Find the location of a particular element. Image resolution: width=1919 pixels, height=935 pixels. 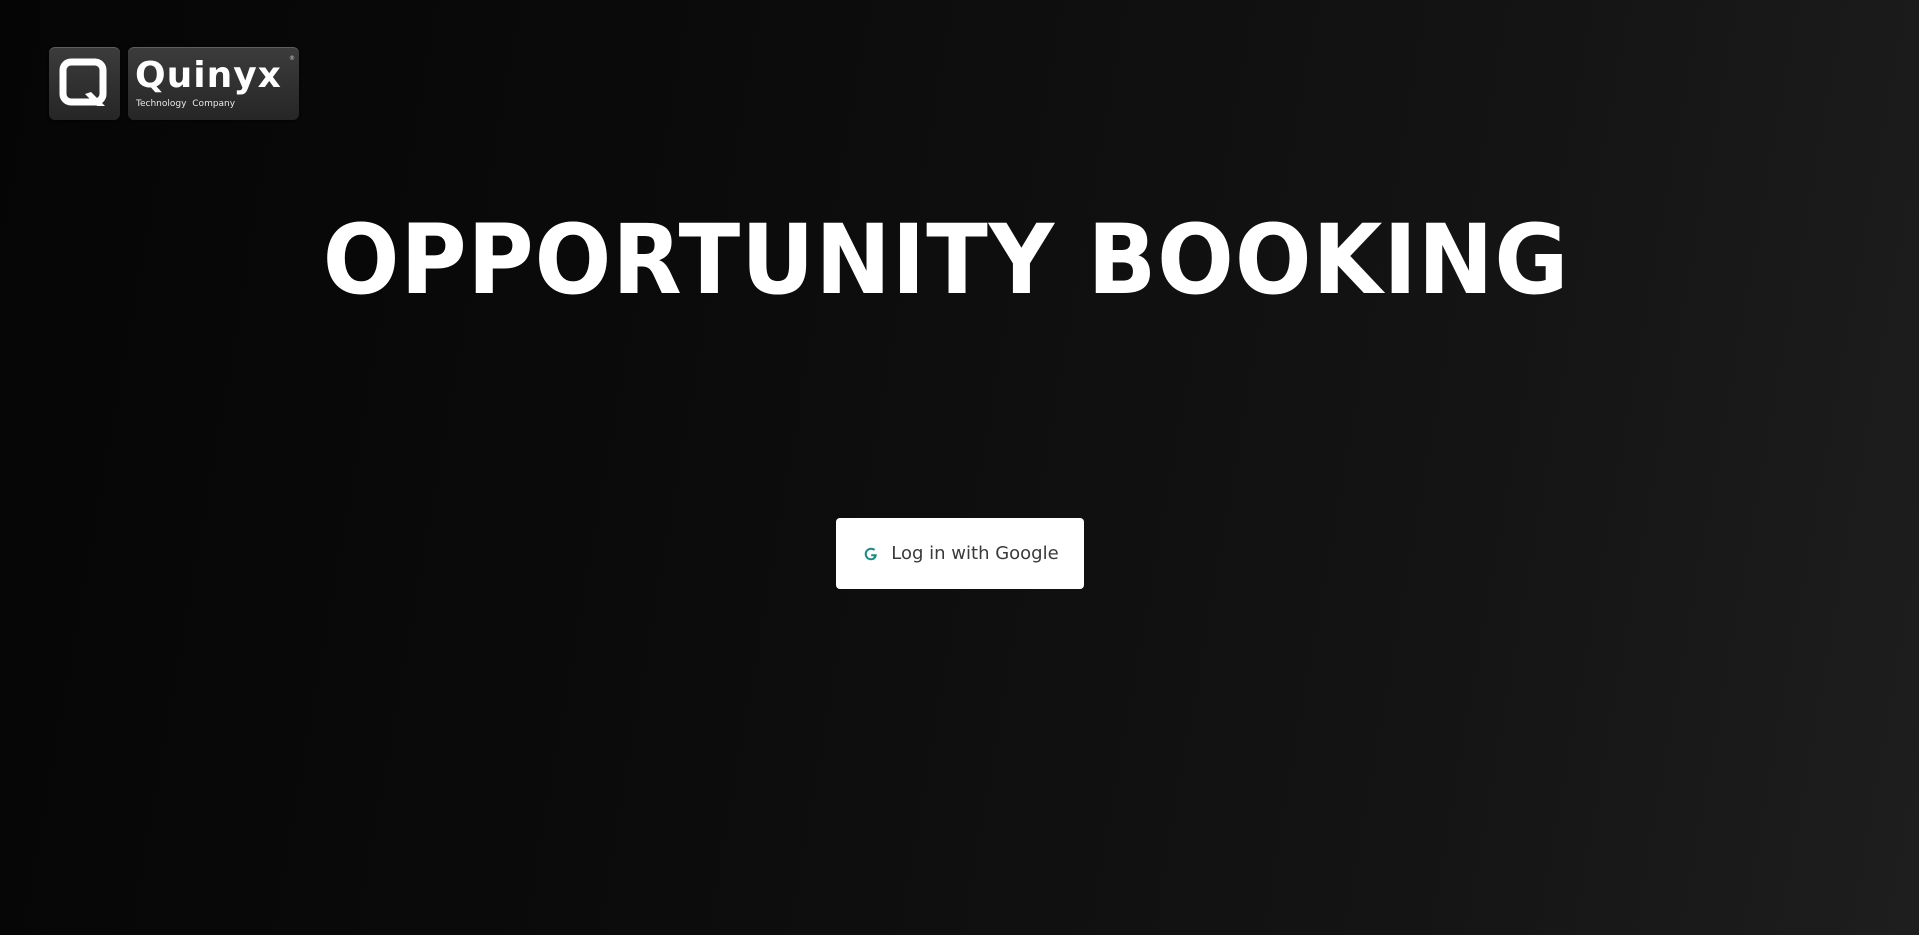

quinyx-q-mark is located at coordinates (84, 83).